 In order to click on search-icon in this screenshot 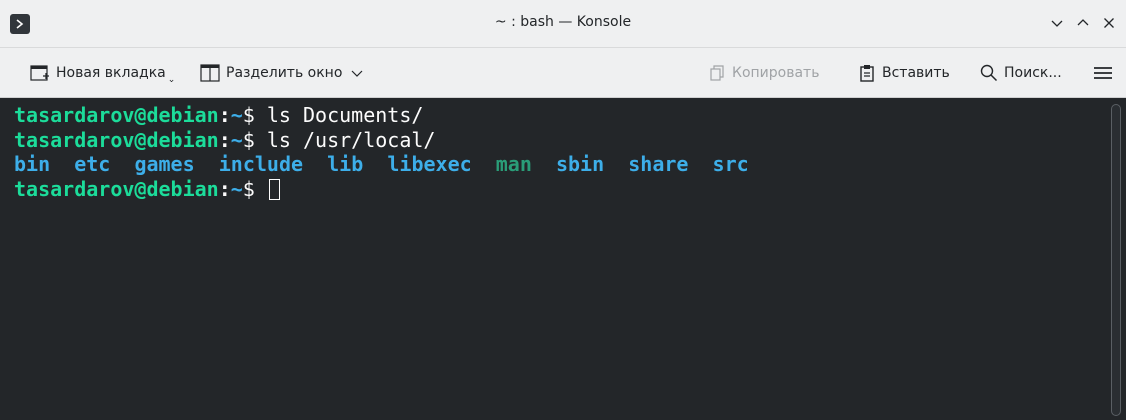, I will do `click(989, 73)`.